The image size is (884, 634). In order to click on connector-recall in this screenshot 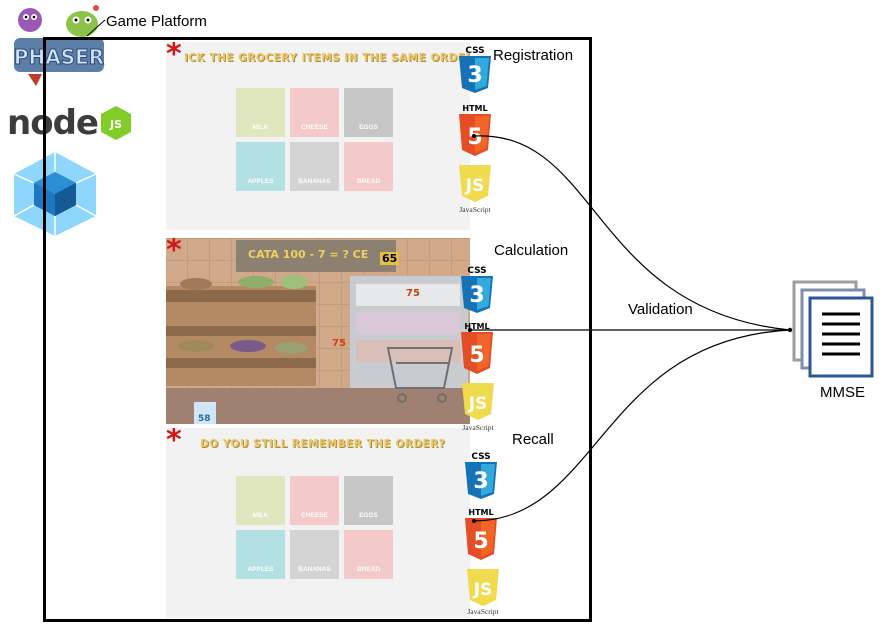, I will do `click(632, 425)`.